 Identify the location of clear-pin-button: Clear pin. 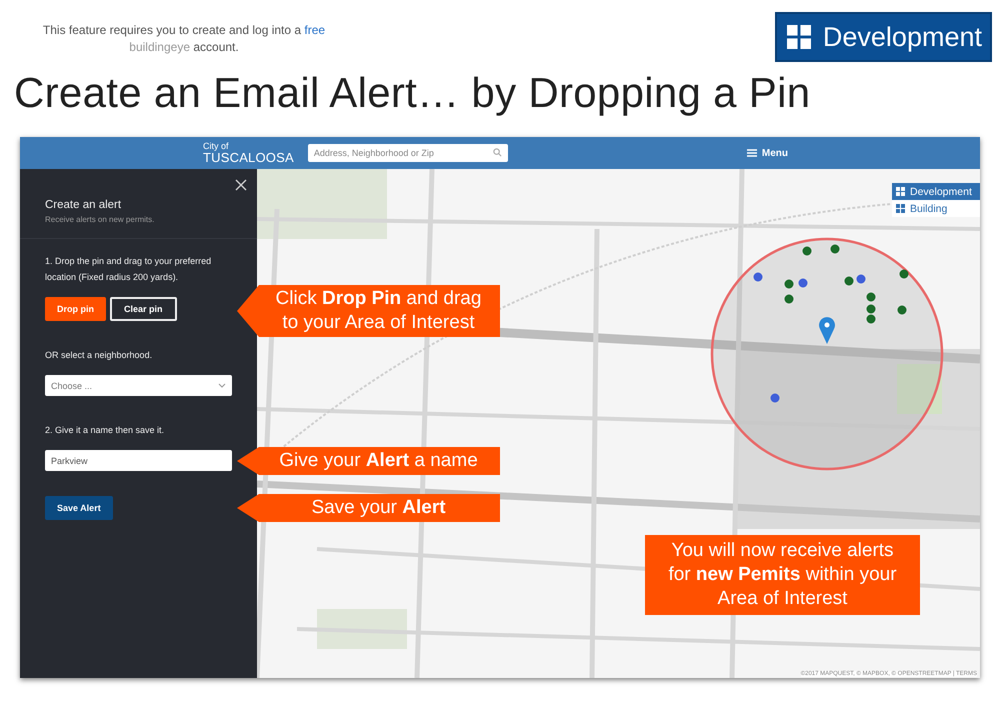
(143, 309).